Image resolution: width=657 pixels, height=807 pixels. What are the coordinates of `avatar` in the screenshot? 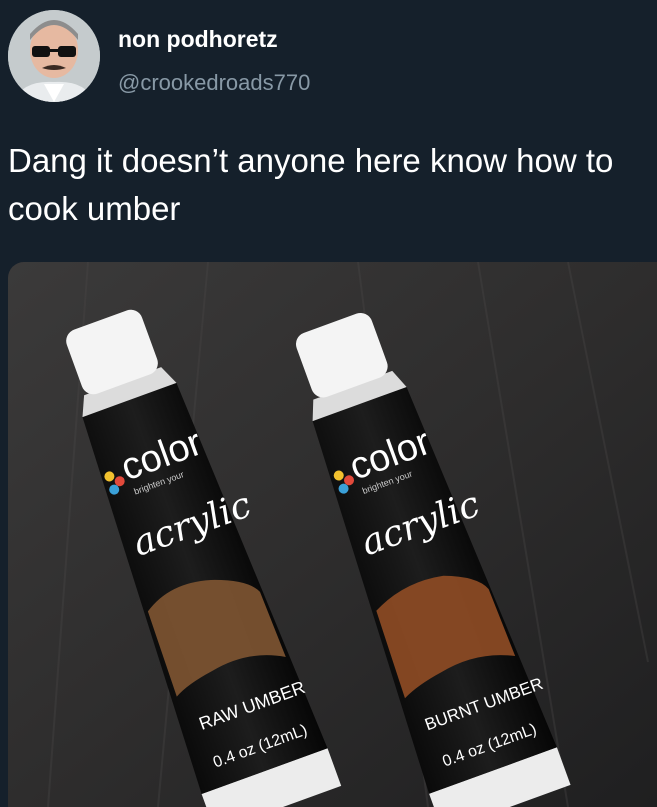 It's located at (54, 56).